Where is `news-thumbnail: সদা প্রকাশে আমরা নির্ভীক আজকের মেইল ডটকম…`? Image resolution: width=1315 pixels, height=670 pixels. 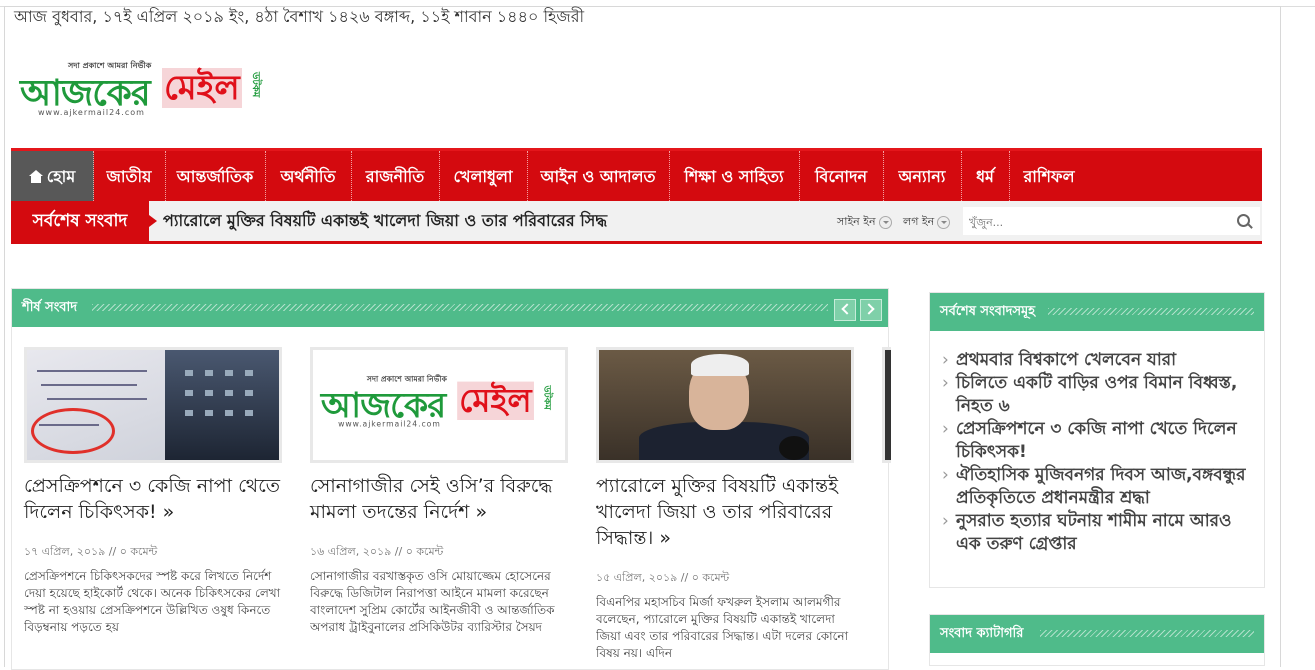
news-thumbnail: সদা প্রকাশে আমরা নির্ভীক আজকের মেইল ডটকম… is located at coordinates (439, 405).